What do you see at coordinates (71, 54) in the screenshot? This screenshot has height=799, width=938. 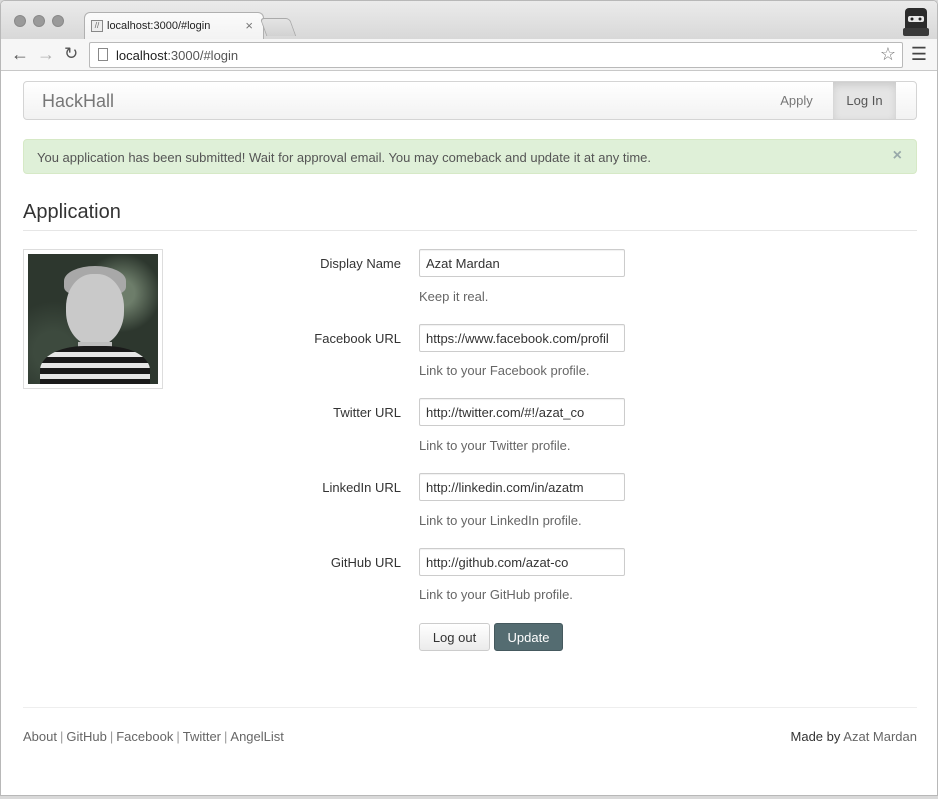 I see `reload-icon: ↻` at bounding box center [71, 54].